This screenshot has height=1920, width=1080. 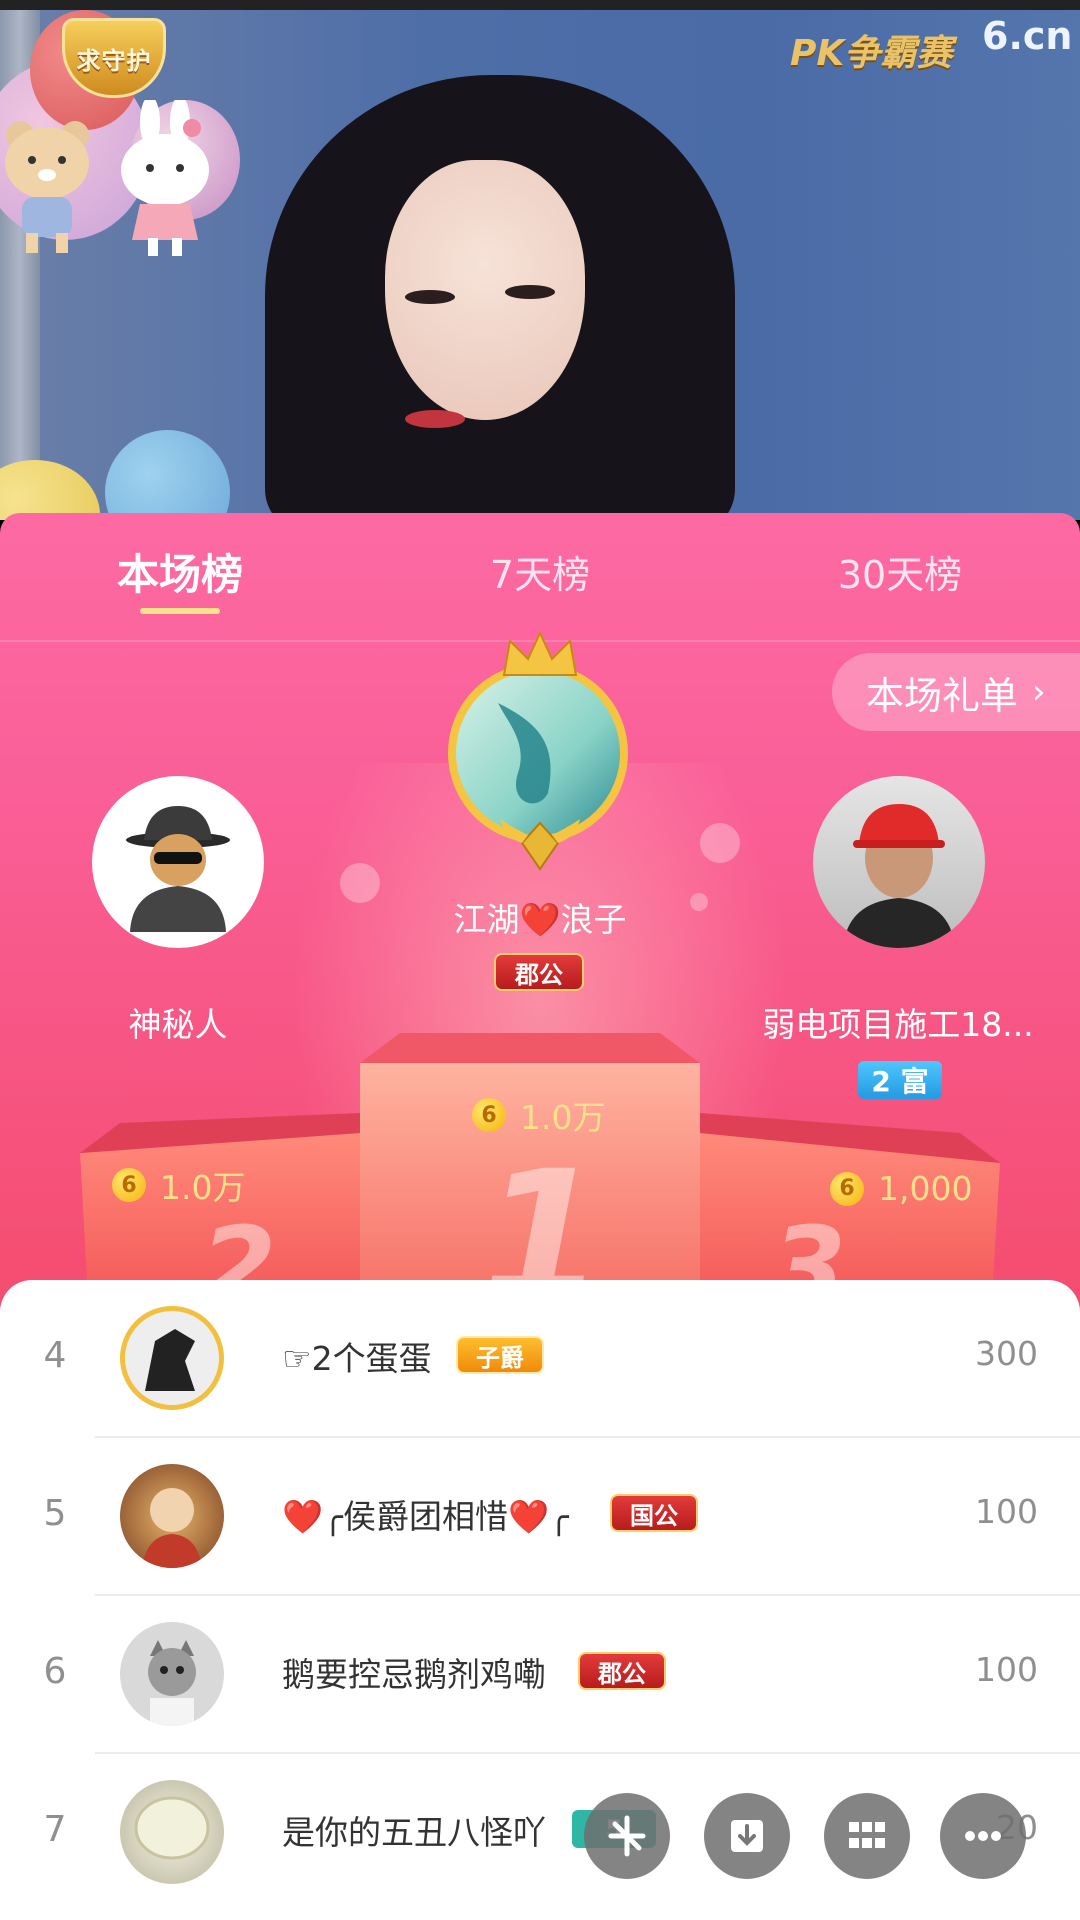 I want to click on status-bar, so click(x=540, y=5).